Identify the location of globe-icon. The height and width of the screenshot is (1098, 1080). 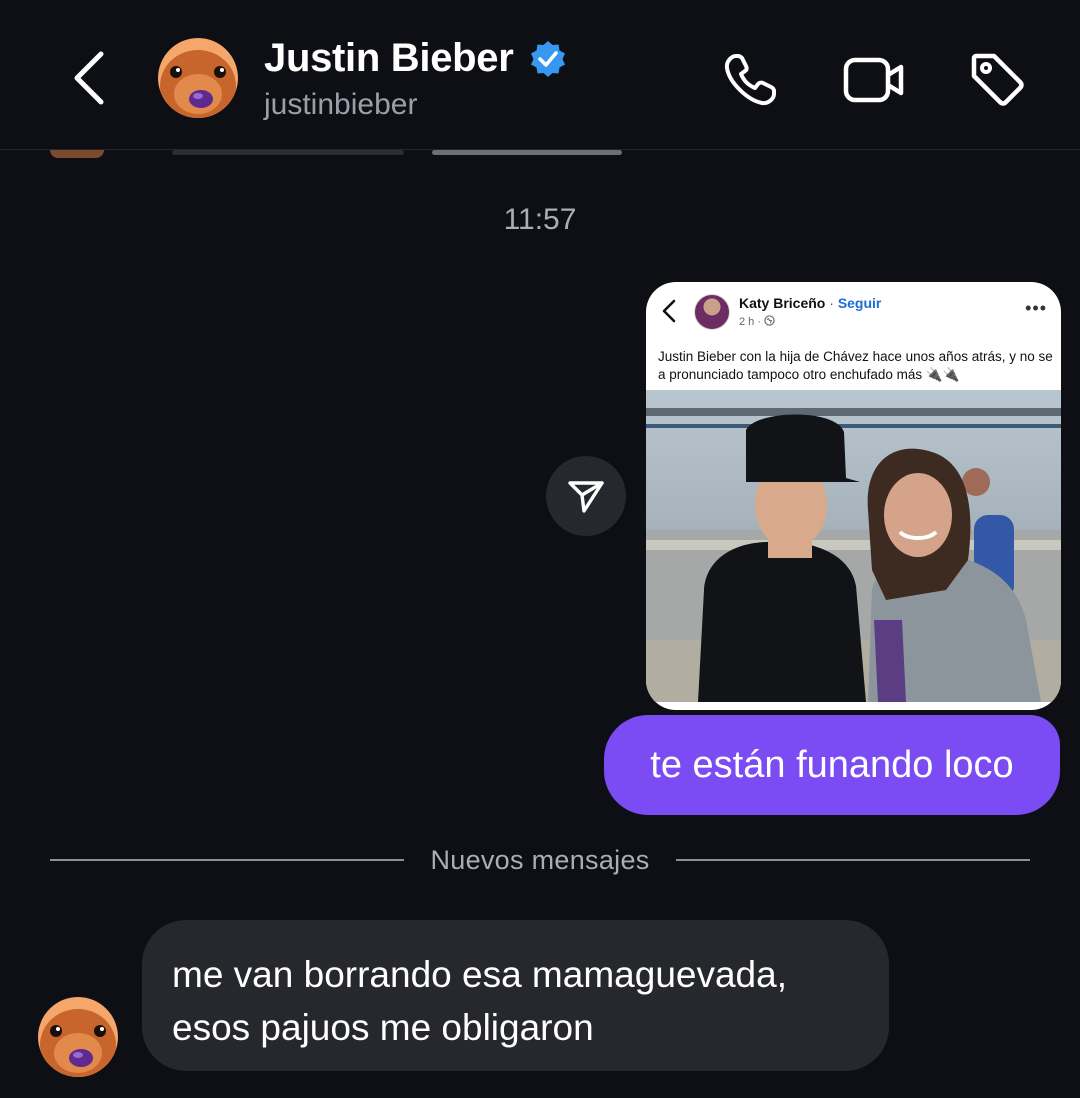
(769, 320).